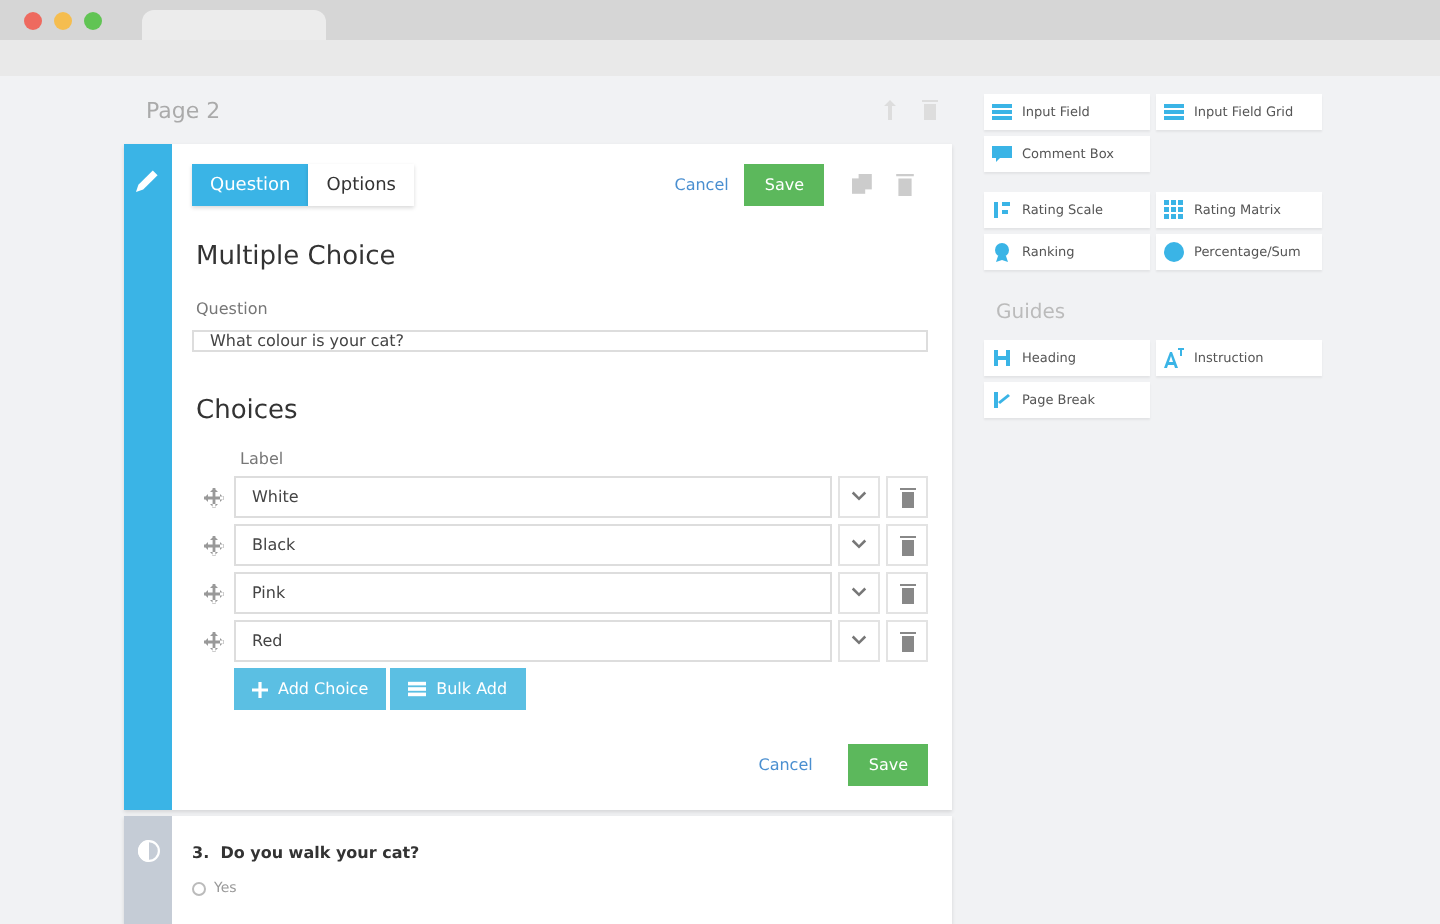 Image resolution: width=1440 pixels, height=924 pixels. I want to click on choice-input-field: Red, so click(533, 641).